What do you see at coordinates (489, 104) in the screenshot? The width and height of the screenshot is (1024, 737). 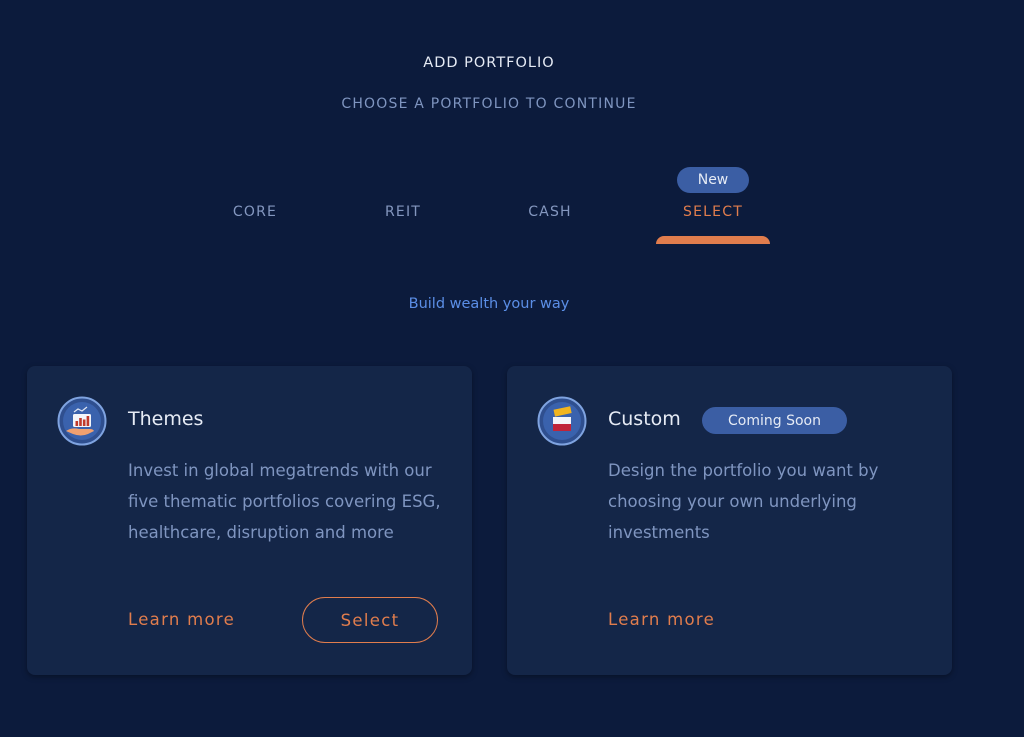 I see `page-subtitle: CHOOSE A PORTFOLIO TO CONTINUE` at bounding box center [489, 104].